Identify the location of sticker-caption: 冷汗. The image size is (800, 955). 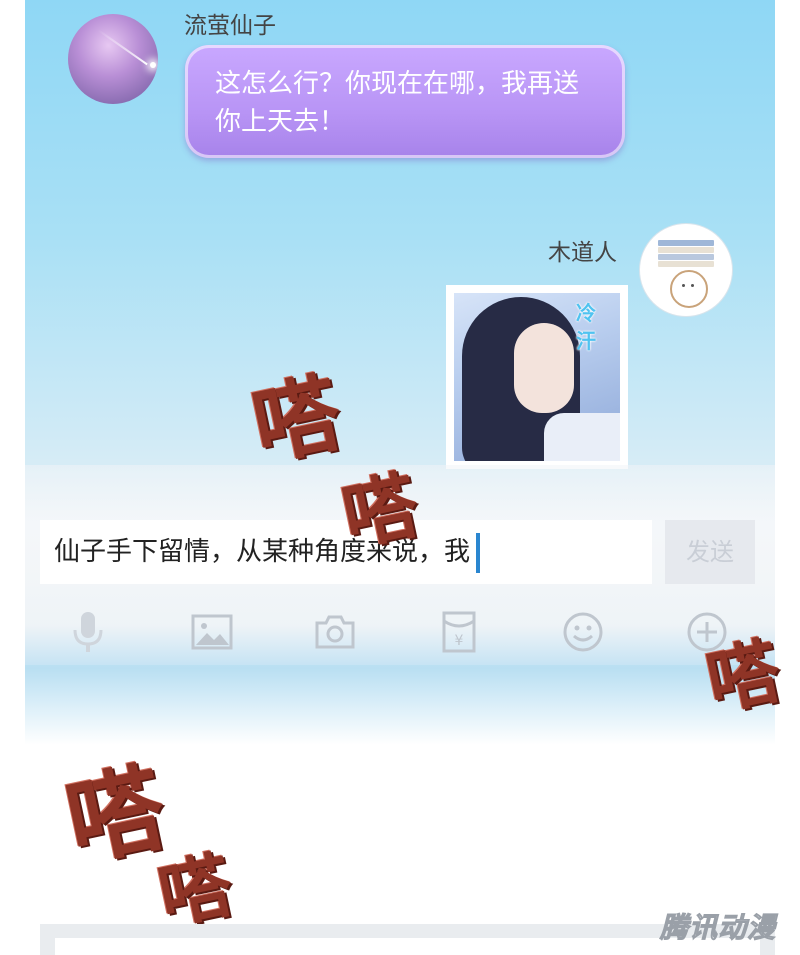
(586, 327).